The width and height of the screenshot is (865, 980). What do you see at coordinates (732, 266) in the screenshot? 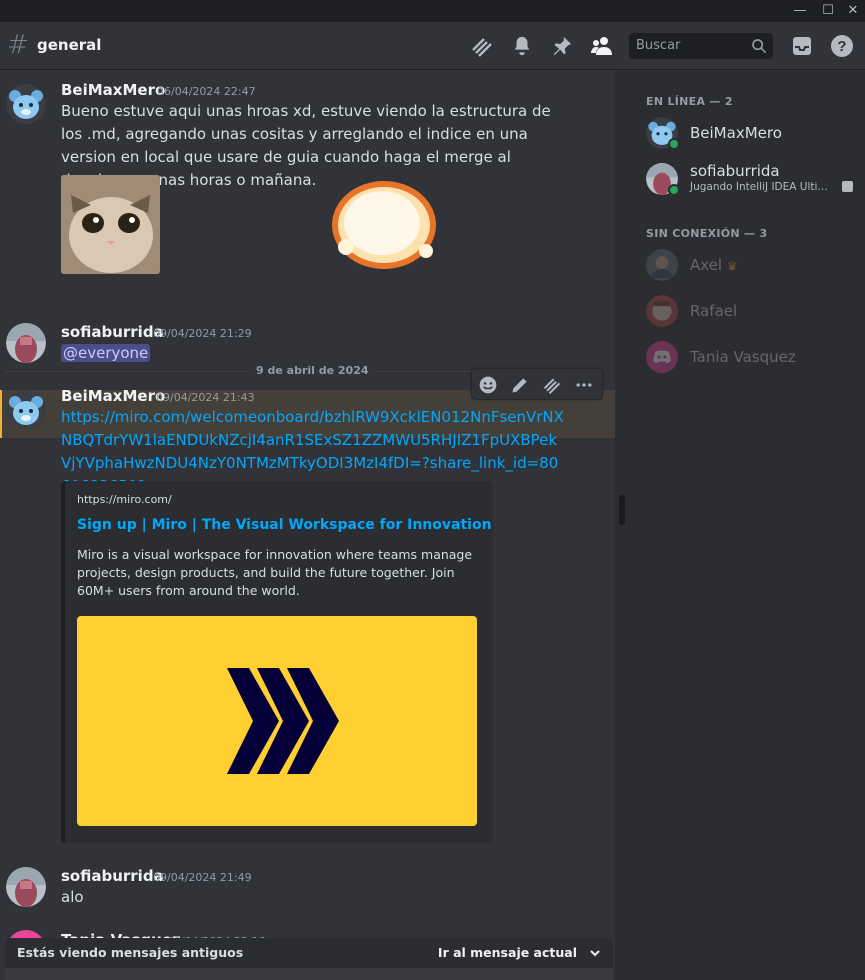
I see `crown-icon: ♛` at bounding box center [732, 266].